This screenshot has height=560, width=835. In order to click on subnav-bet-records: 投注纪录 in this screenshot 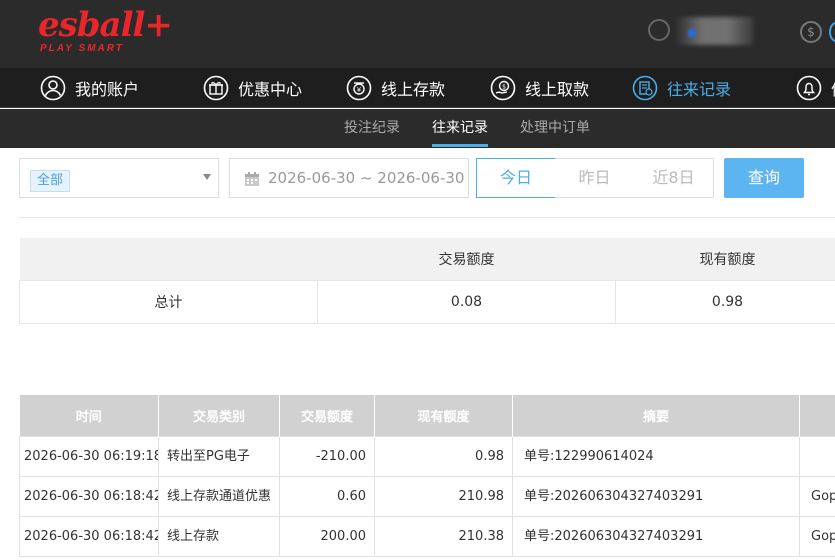, I will do `click(372, 128)`.